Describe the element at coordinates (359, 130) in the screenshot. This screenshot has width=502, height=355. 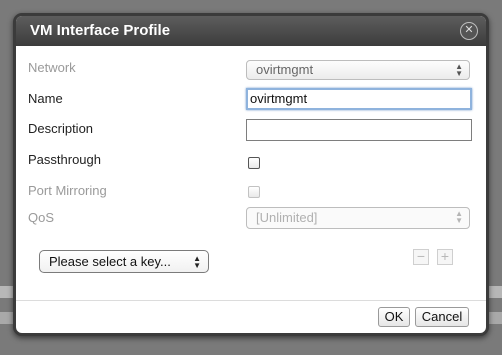
I see `description-input` at that location.